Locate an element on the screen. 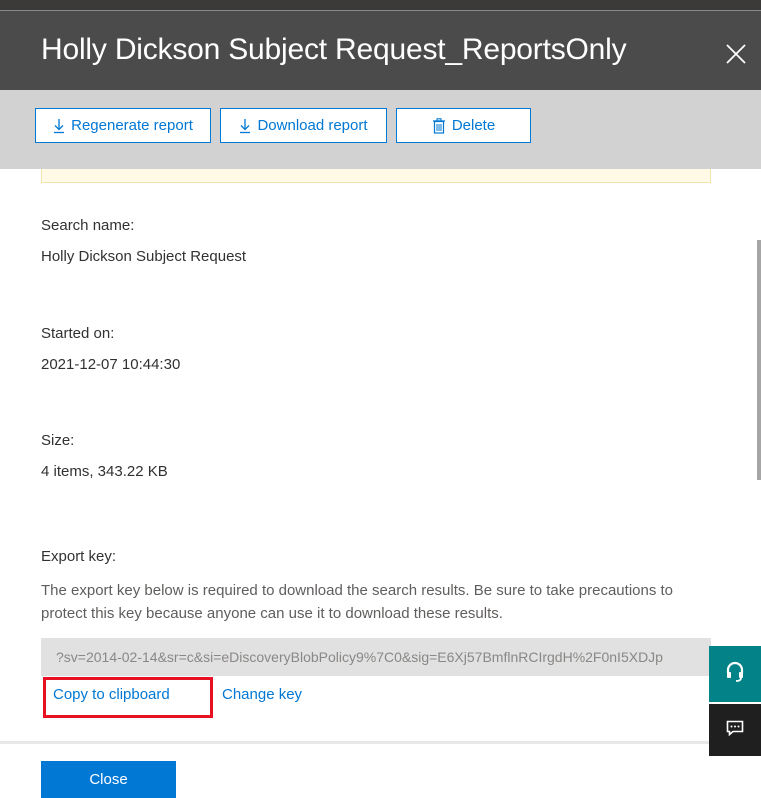  download-report-label: Download report is located at coordinates (312, 125).